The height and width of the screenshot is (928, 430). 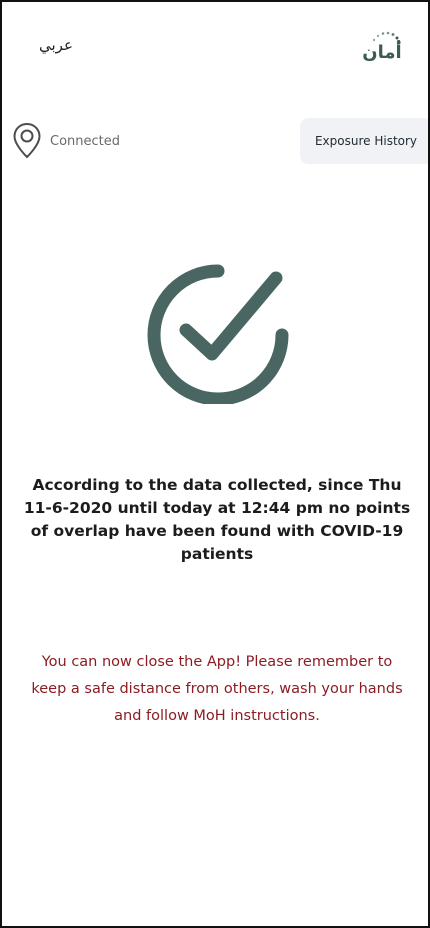 What do you see at coordinates (364, 141) in the screenshot?
I see `exposure-history-button: Exposure History` at bounding box center [364, 141].